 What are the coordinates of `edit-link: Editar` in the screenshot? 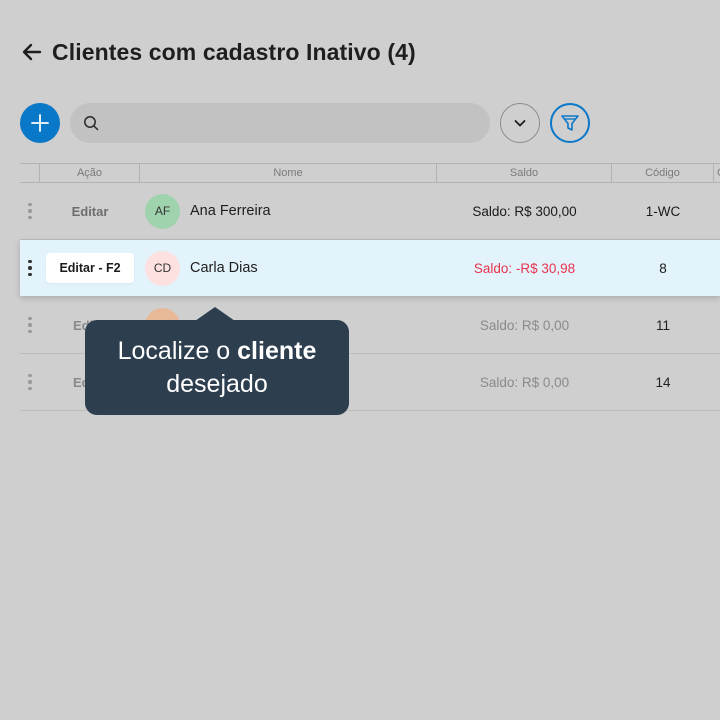 It's located at (90, 211).